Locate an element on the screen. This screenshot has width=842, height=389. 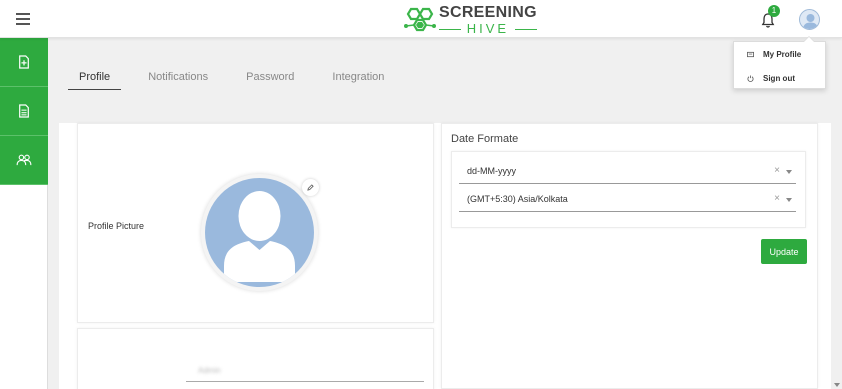
top-bar: SCREENING HIVE 1 is located at coordinates (421, 19).